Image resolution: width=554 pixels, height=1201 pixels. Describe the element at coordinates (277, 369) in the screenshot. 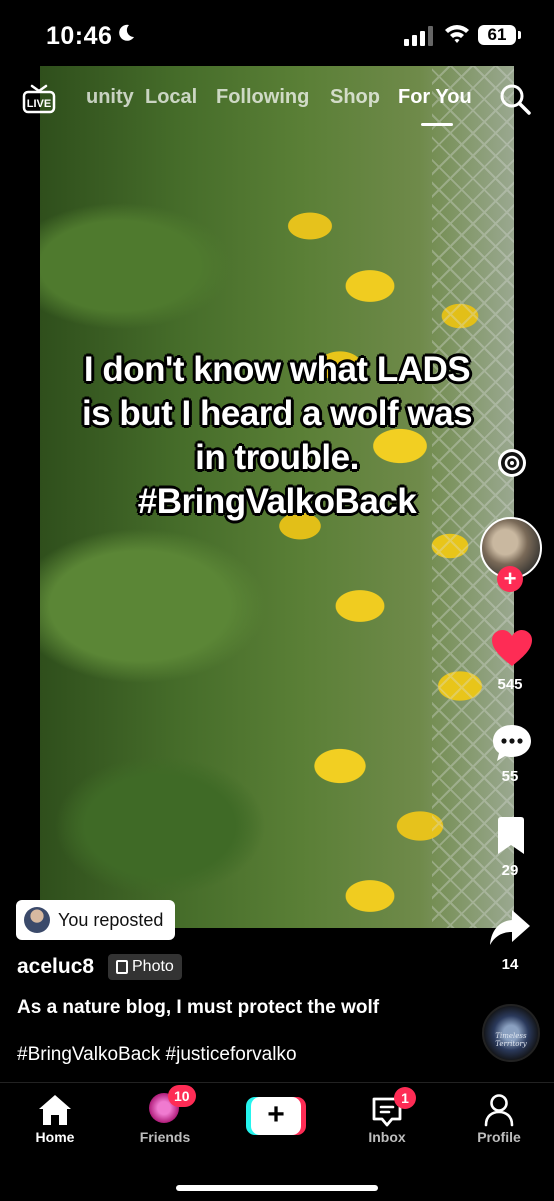

I see `caption-line: I don't know what LADS` at that location.